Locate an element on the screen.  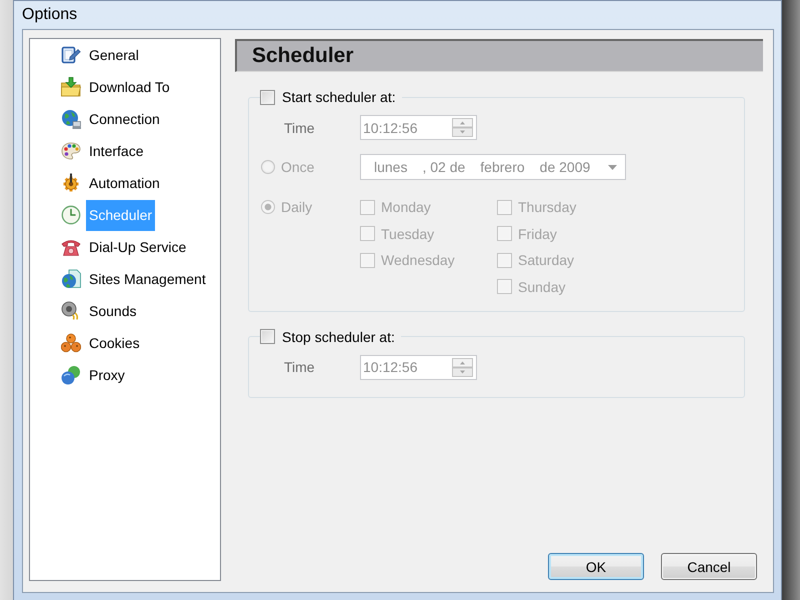
sidebar-item: Interface is located at coordinates (116, 151).